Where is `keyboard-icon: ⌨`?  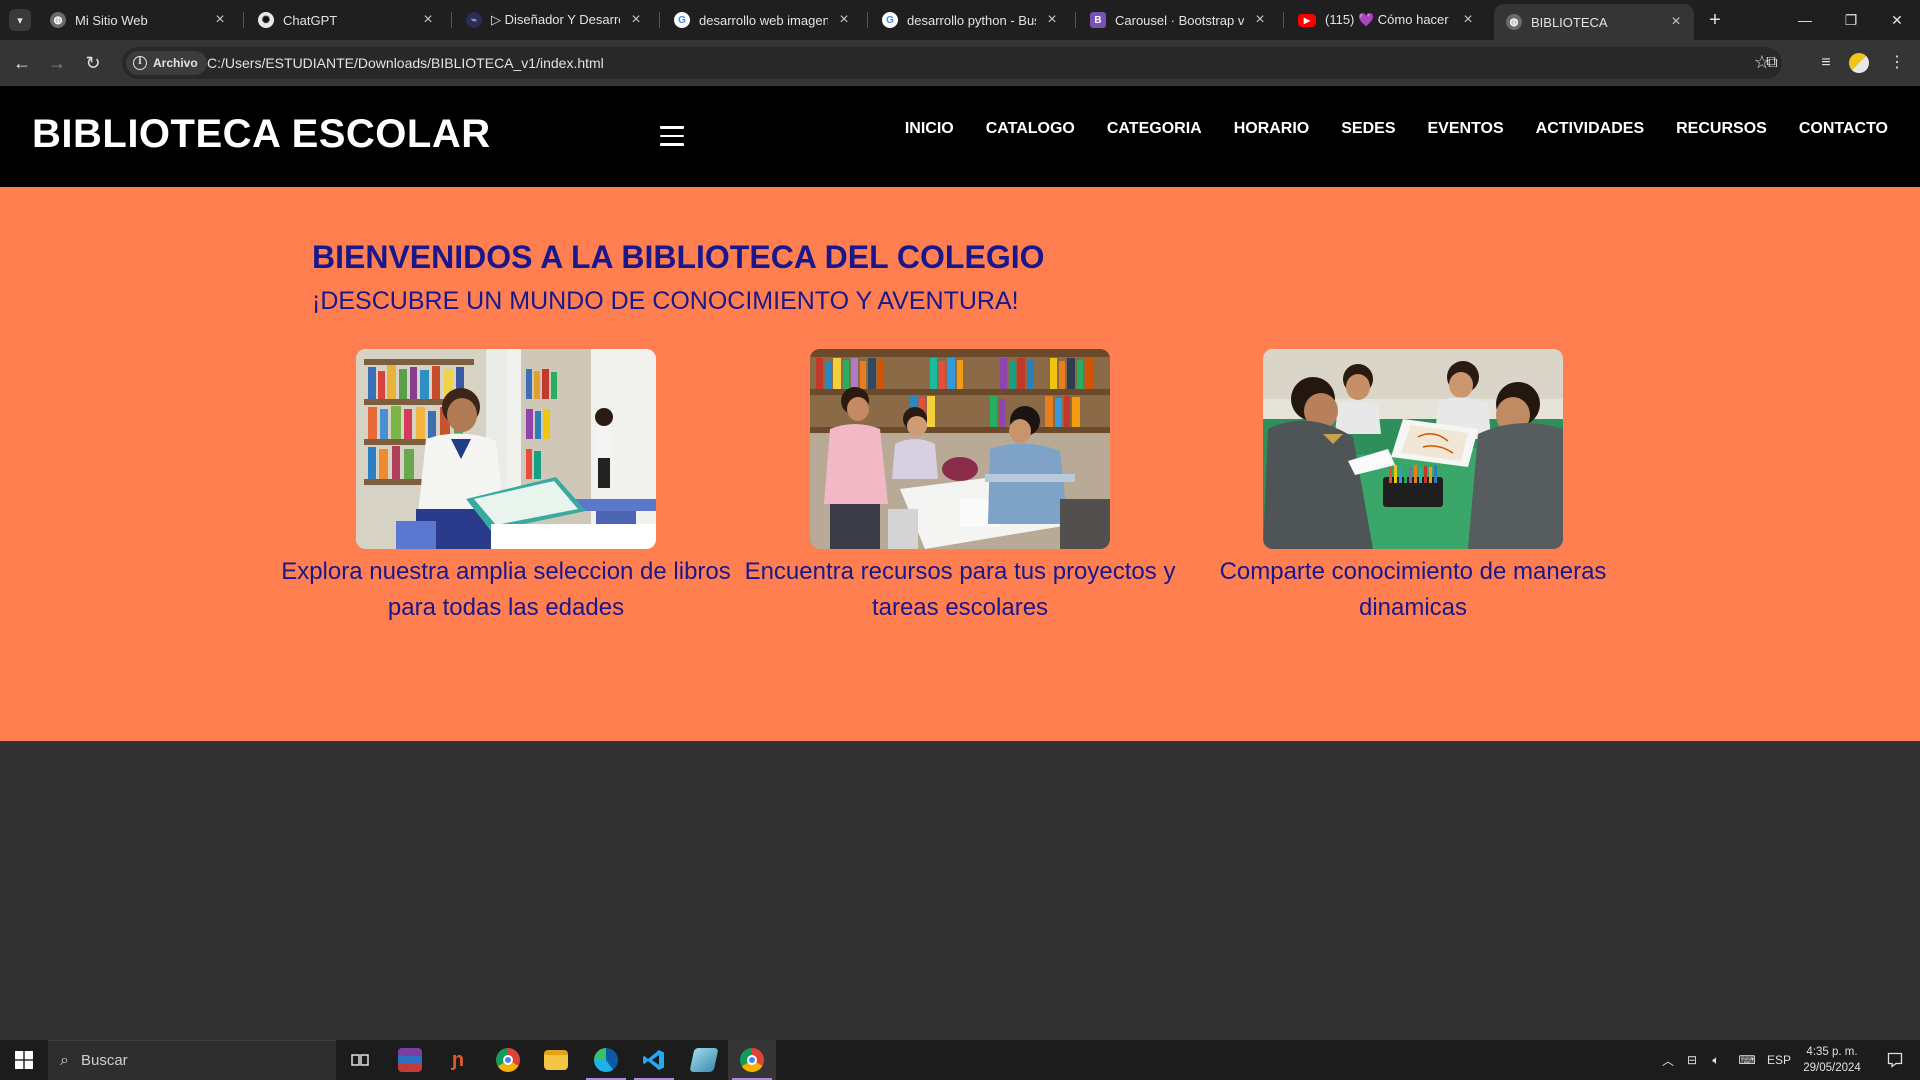 keyboard-icon: ⌨ is located at coordinates (1747, 1060).